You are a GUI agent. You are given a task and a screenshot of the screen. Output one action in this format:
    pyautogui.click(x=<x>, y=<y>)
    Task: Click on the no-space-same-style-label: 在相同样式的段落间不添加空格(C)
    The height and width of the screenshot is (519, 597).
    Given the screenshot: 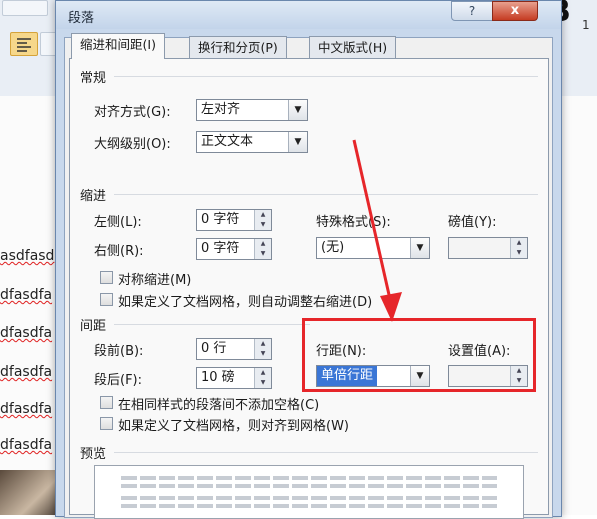 What is the action you would take?
    pyautogui.click(x=219, y=405)
    